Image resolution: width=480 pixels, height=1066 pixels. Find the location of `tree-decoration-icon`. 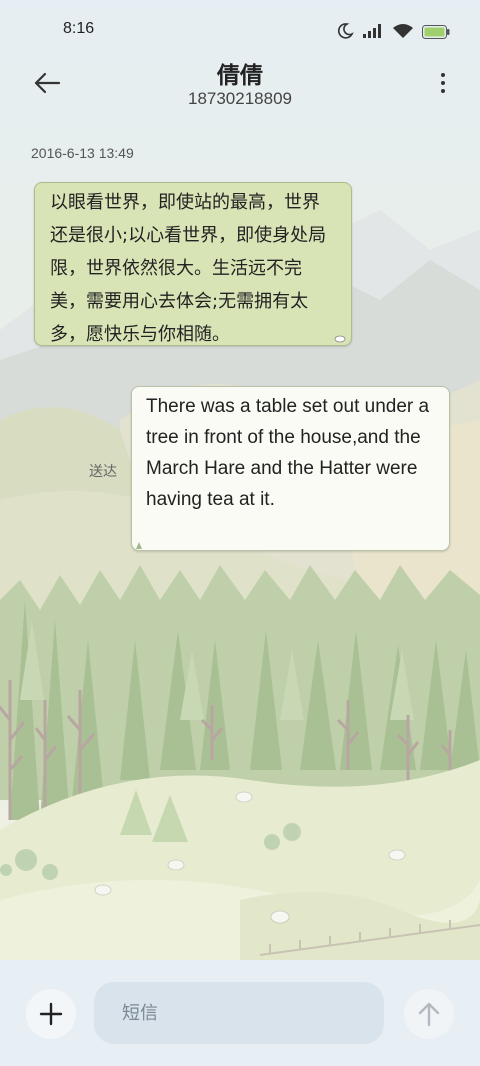

tree-decoration-icon is located at coordinates (139, 545).